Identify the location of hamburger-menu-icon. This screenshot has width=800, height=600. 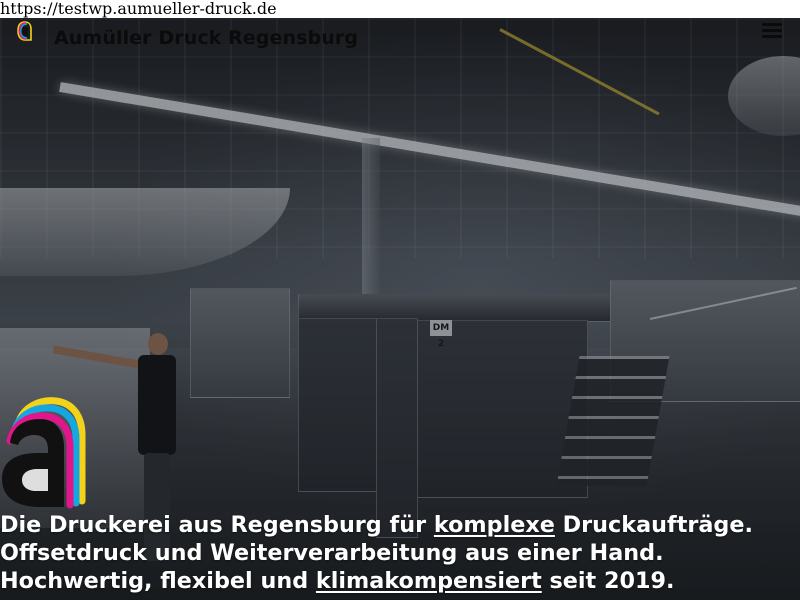
(773, 31).